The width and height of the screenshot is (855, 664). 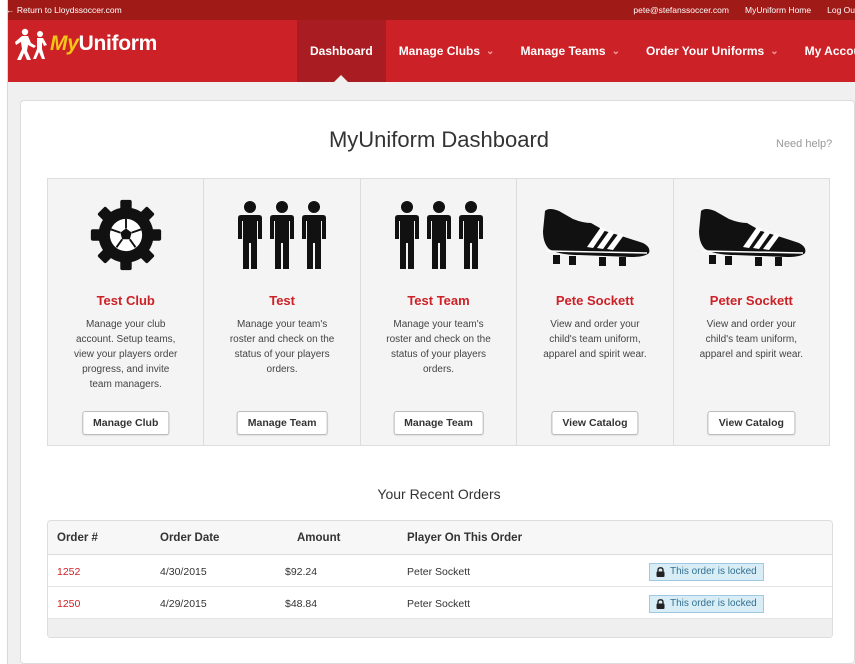 I want to click on logo-my: My, so click(x=64, y=43).